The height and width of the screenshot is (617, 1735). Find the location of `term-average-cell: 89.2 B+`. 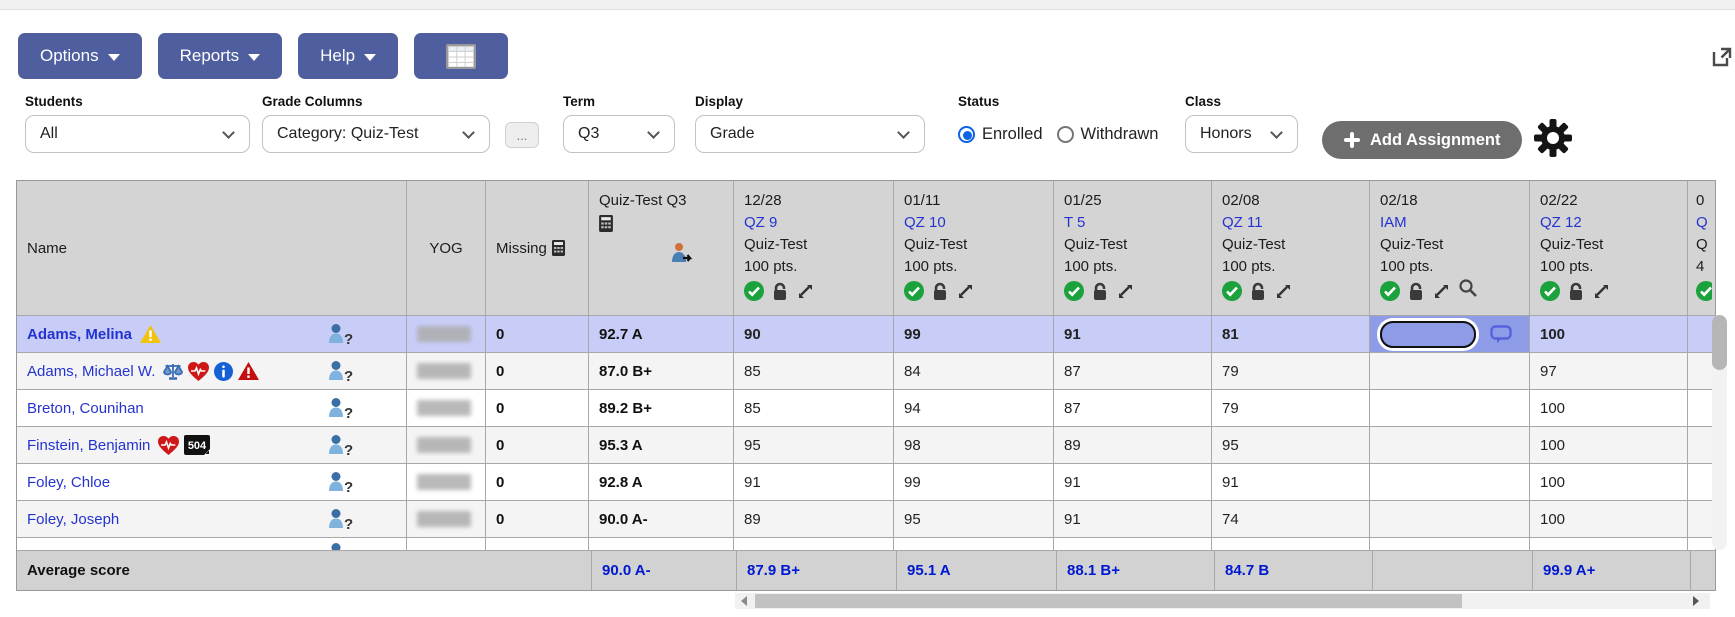

term-average-cell: 89.2 B+ is located at coordinates (661, 408).